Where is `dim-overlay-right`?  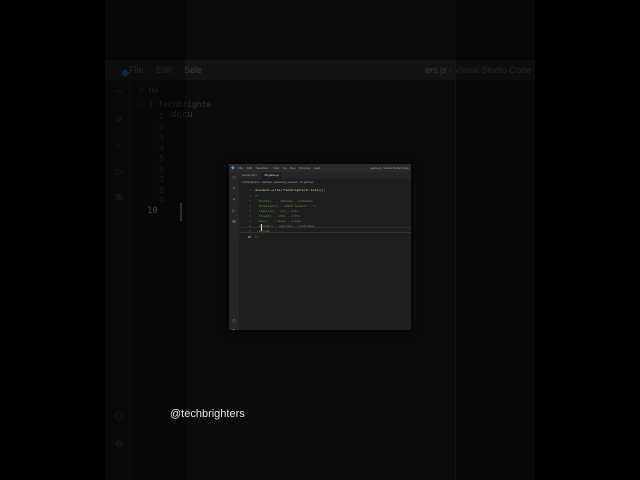
dim-overlay-right is located at coordinates (495, 240).